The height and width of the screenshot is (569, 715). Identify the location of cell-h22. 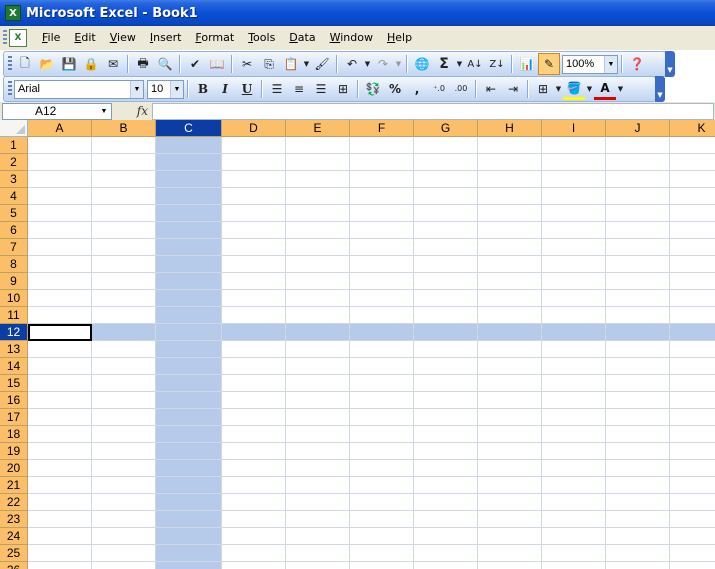
(510, 502).